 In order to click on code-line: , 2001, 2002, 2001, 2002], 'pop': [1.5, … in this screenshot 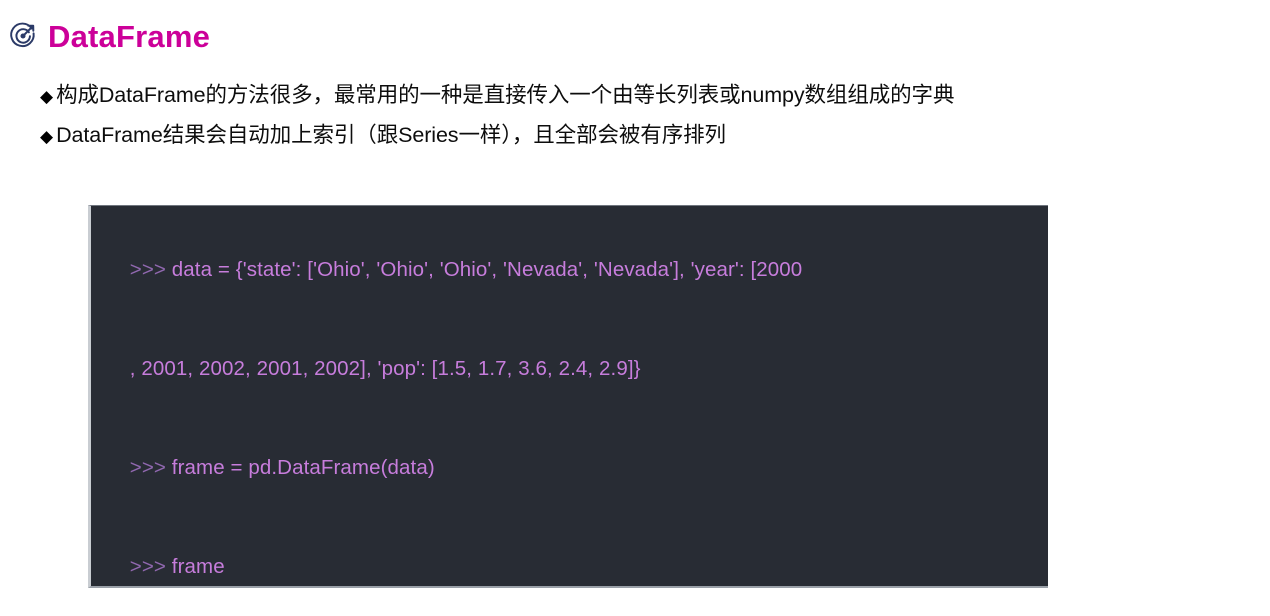, I will do `click(571, 368)`.